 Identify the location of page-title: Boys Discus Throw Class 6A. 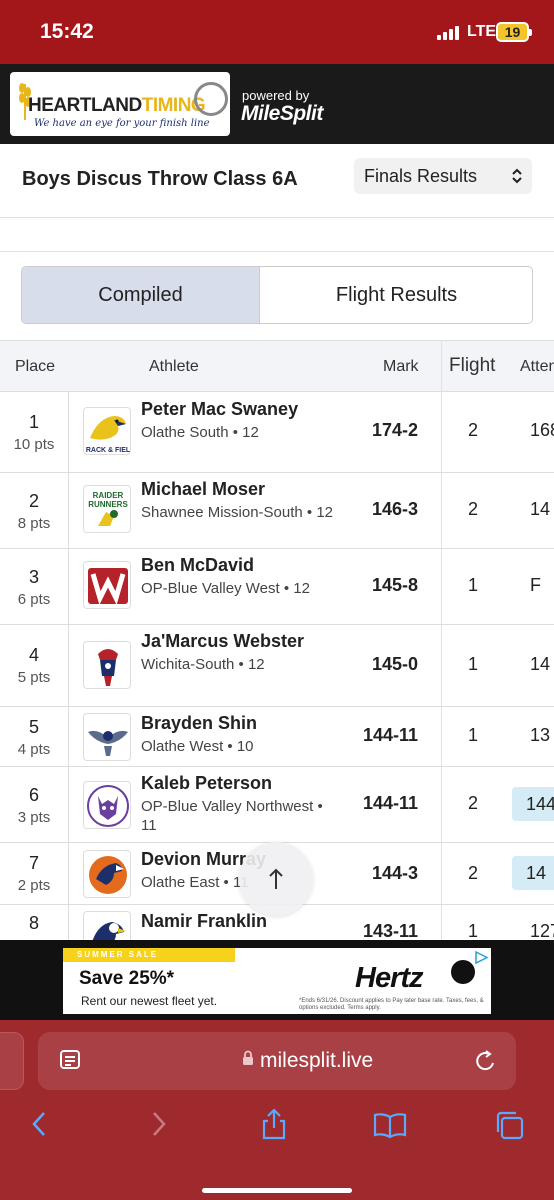
(160, 179).